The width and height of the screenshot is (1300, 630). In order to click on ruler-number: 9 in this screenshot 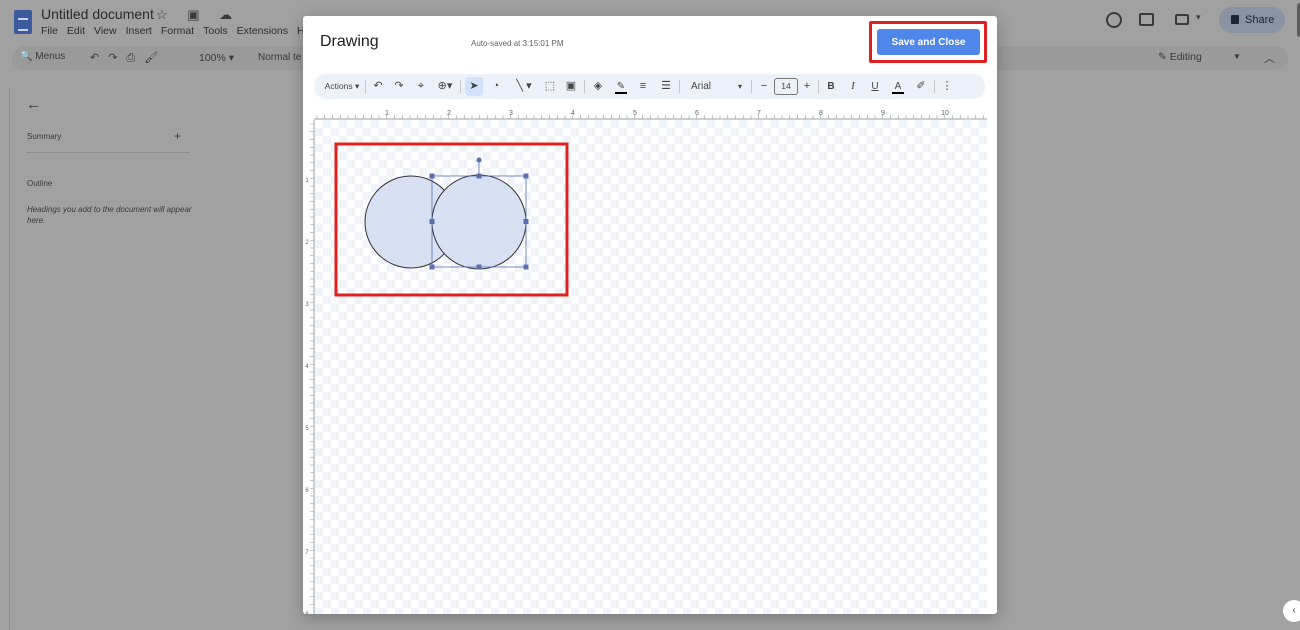, I will do `click(883, 113)`.